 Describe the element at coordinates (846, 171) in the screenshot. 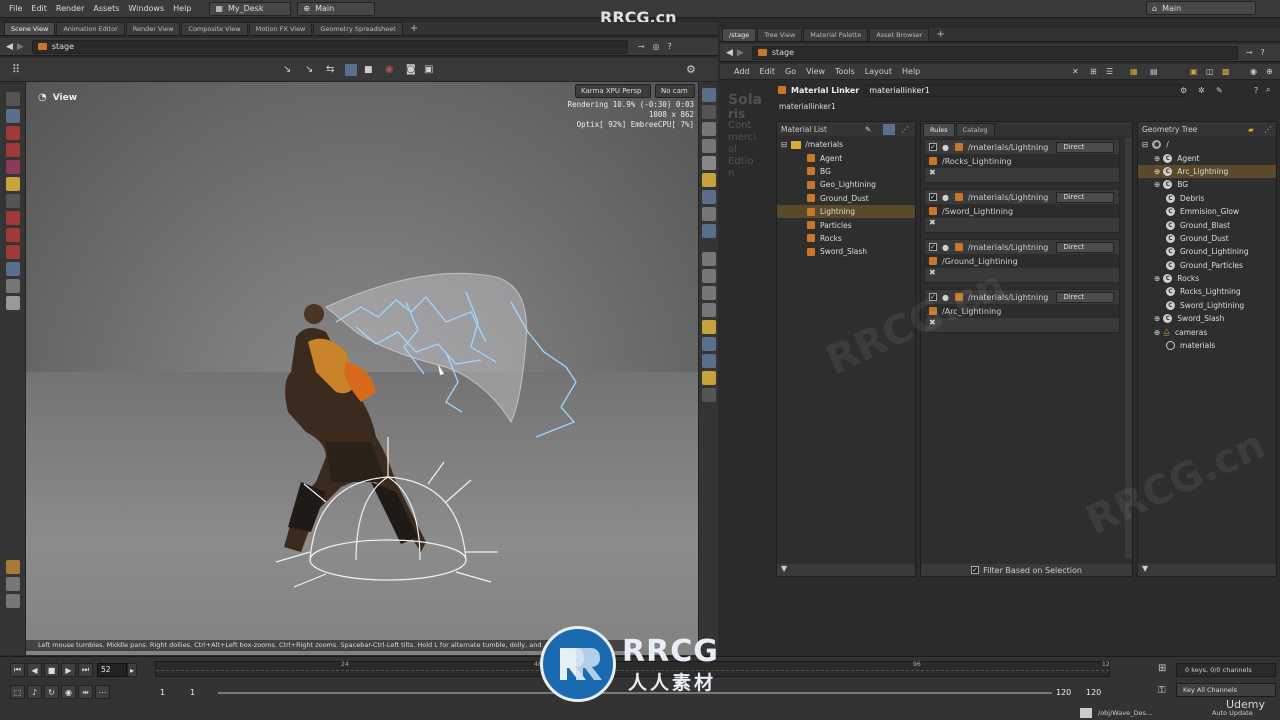

I see `material-item: BG` at that location.